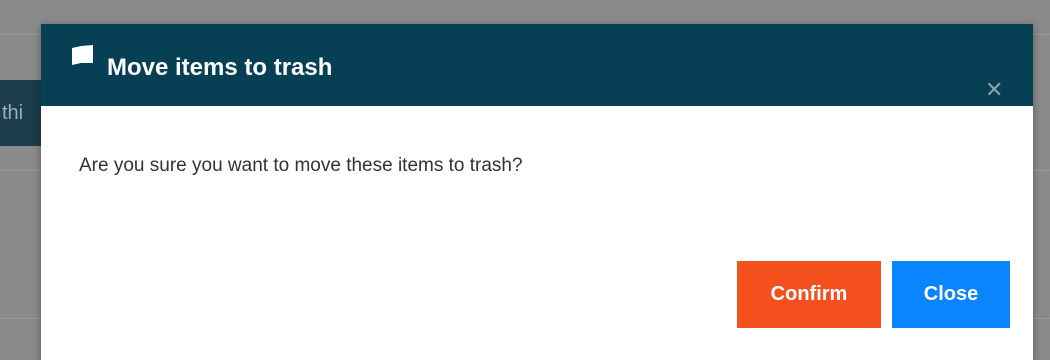 The width and height of the screenshot is (1050, 360). I want to click on close-icon: ✕, so click(997, 91).